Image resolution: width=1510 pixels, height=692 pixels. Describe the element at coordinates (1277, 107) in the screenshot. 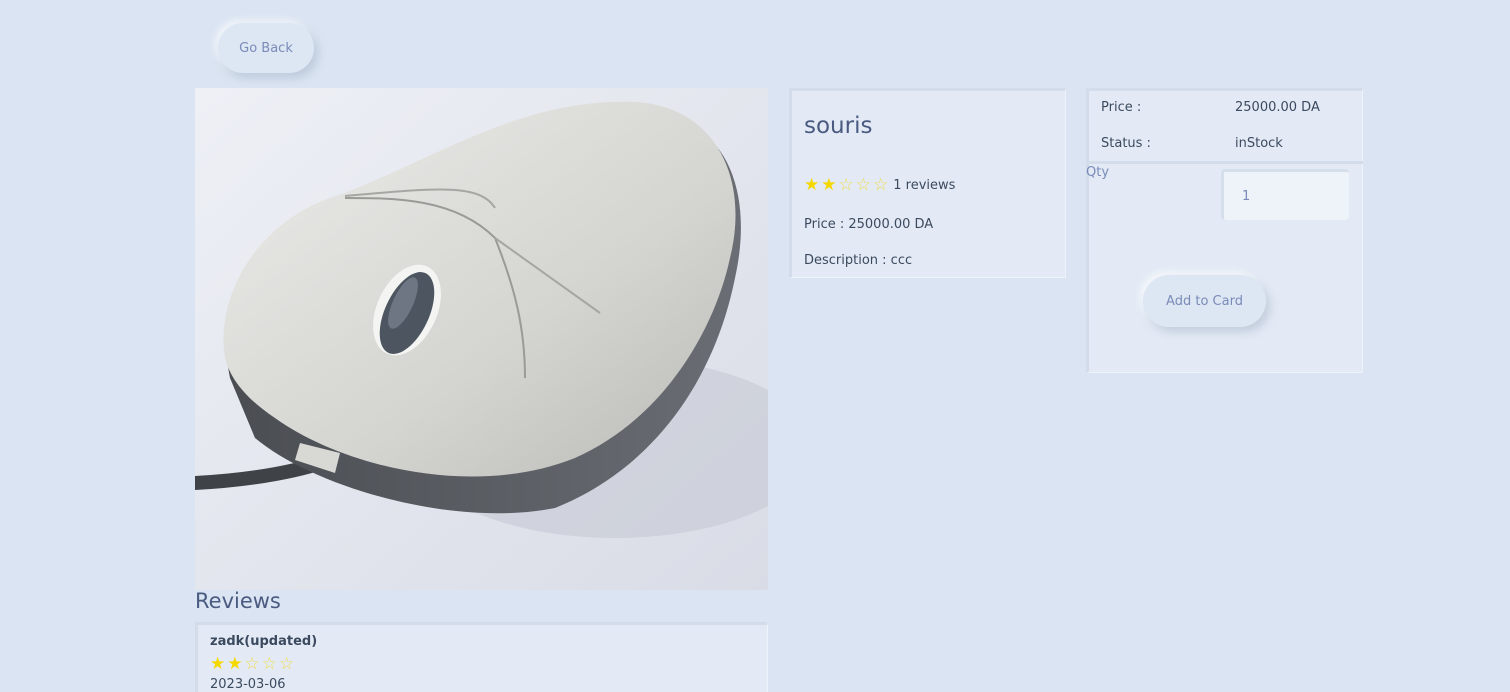

I see `price-value: 25000.00 DA` at that location.